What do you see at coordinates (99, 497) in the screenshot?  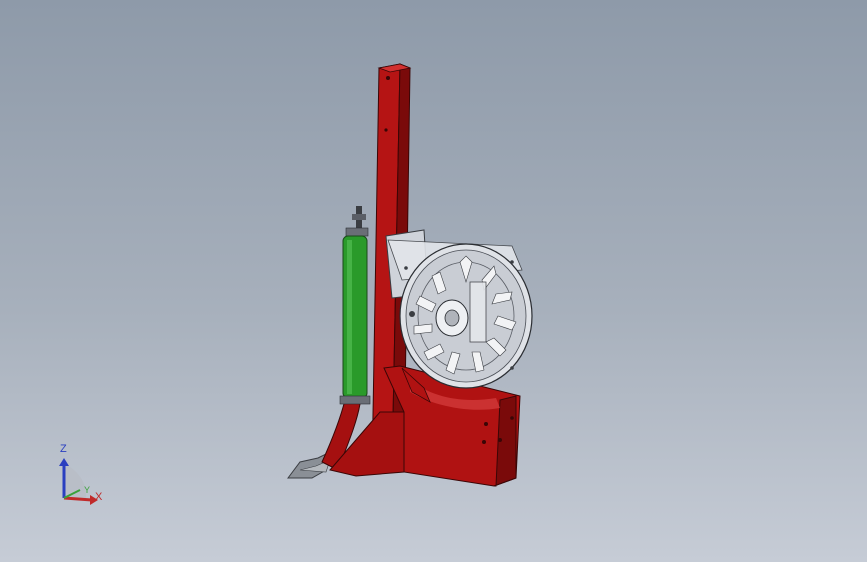 I see `x-axis-label: X` at bounding box center [99, 497].